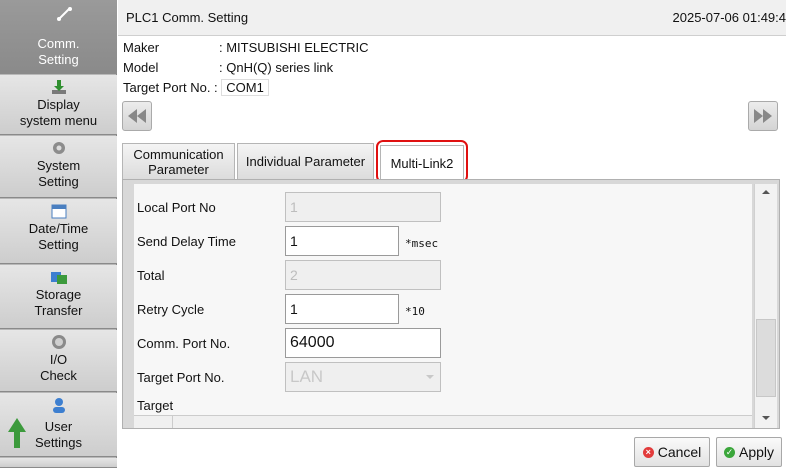 Image resolution: width=786 pixels, height=468 pixels. I want to click on comm-port-input: 64000, so click(363, 343).